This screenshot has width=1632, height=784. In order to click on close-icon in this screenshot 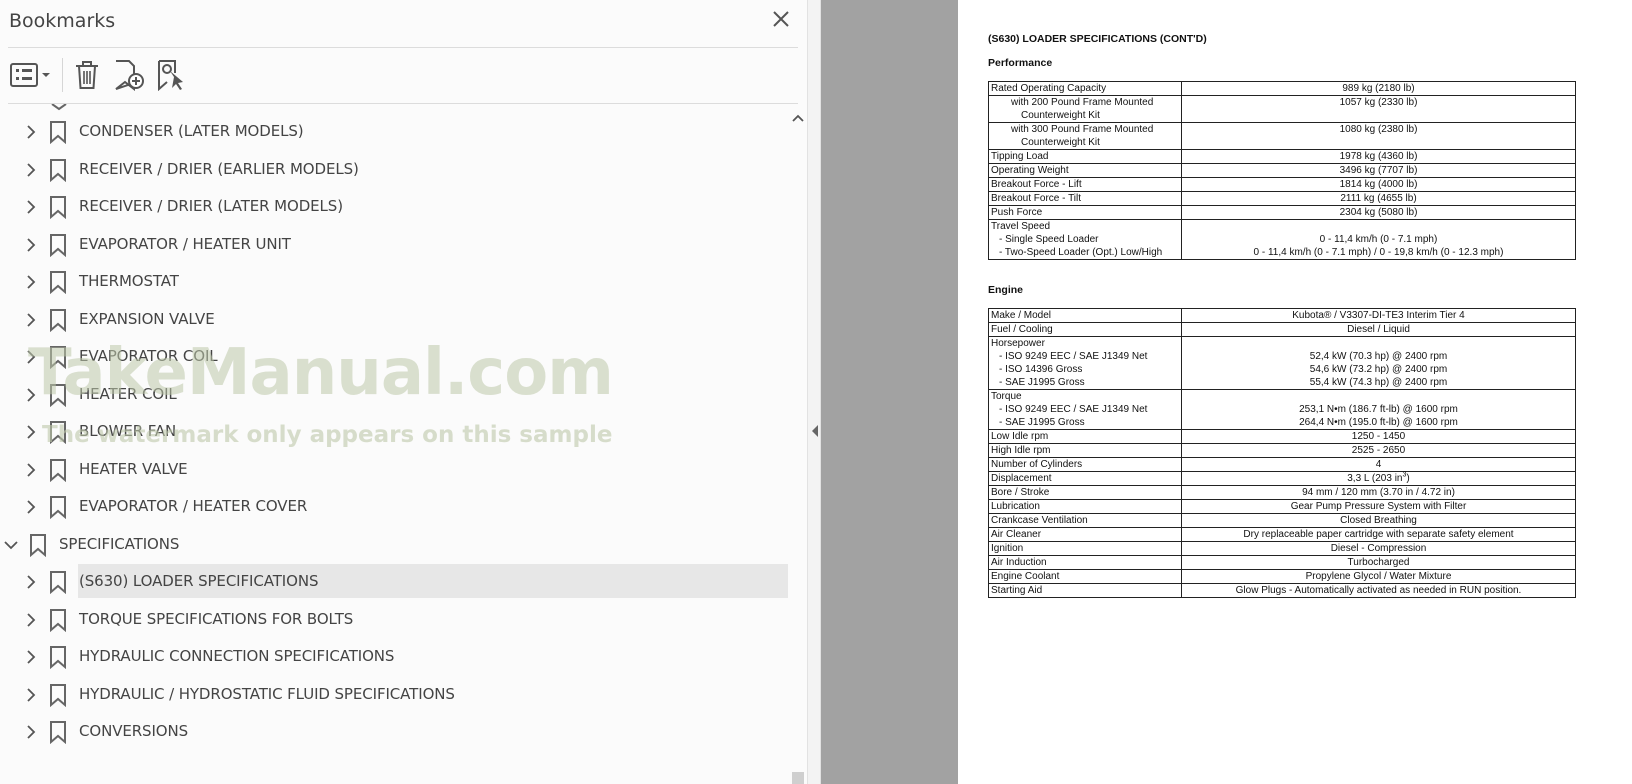, I will do `click(781, 19)`.